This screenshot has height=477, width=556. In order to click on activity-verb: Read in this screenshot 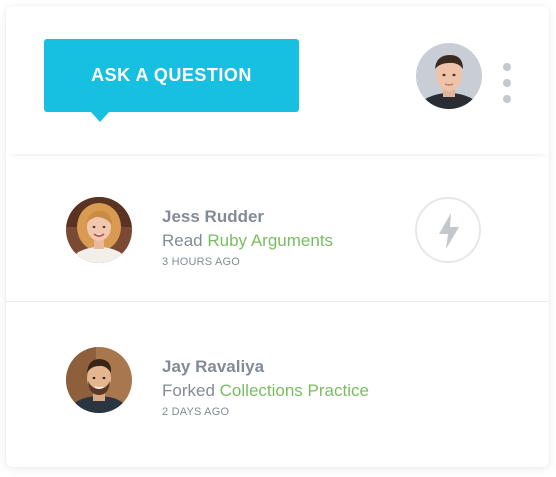, I will do `click(182, 240)`.